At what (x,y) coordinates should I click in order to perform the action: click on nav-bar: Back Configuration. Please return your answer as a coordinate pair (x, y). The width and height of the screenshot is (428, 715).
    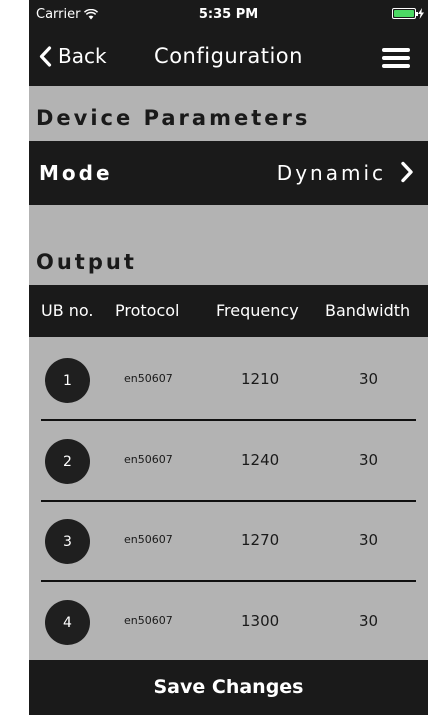
    Looking at the image, I should click on (228, 57).